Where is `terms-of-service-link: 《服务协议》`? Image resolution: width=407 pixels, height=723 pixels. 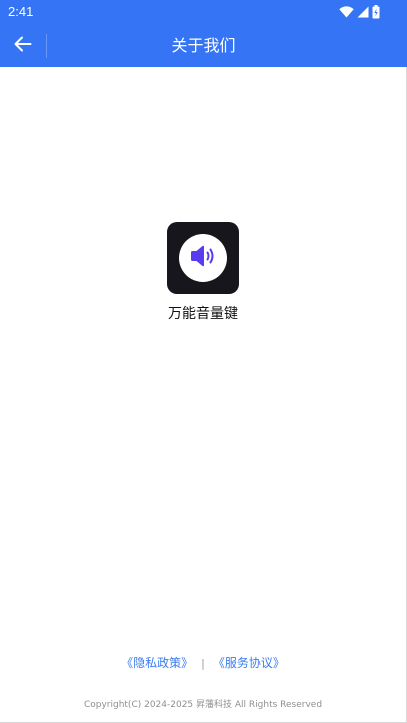 terms-of-service-link: 《服务协议》 is located at coordinates (249, 663).